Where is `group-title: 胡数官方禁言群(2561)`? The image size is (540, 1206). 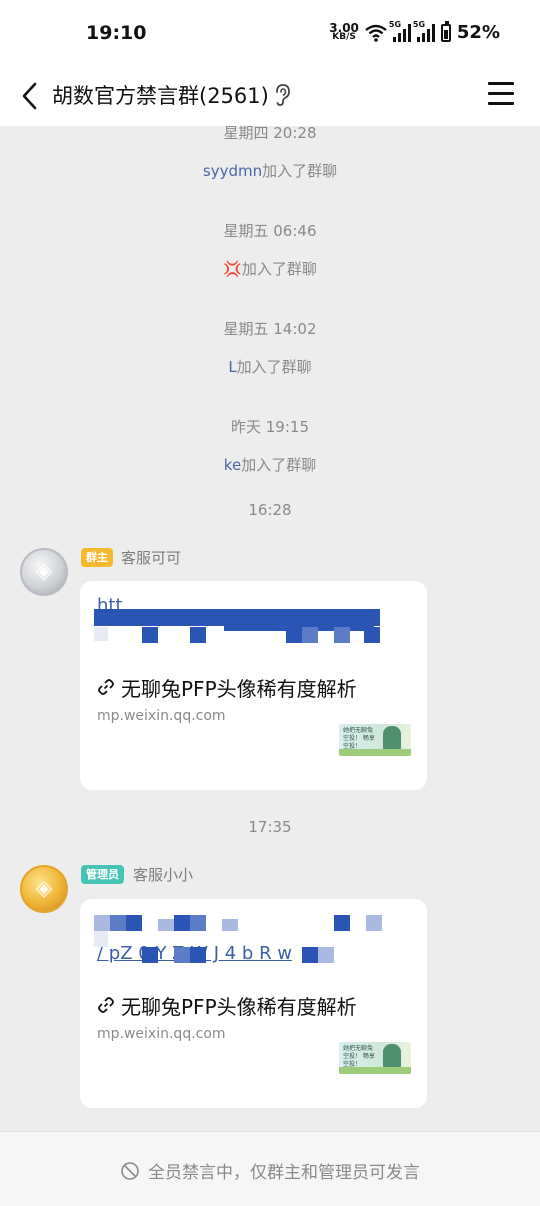 group-title: 胡数官方禁言群(2561) is located at coordinates (160, 95).